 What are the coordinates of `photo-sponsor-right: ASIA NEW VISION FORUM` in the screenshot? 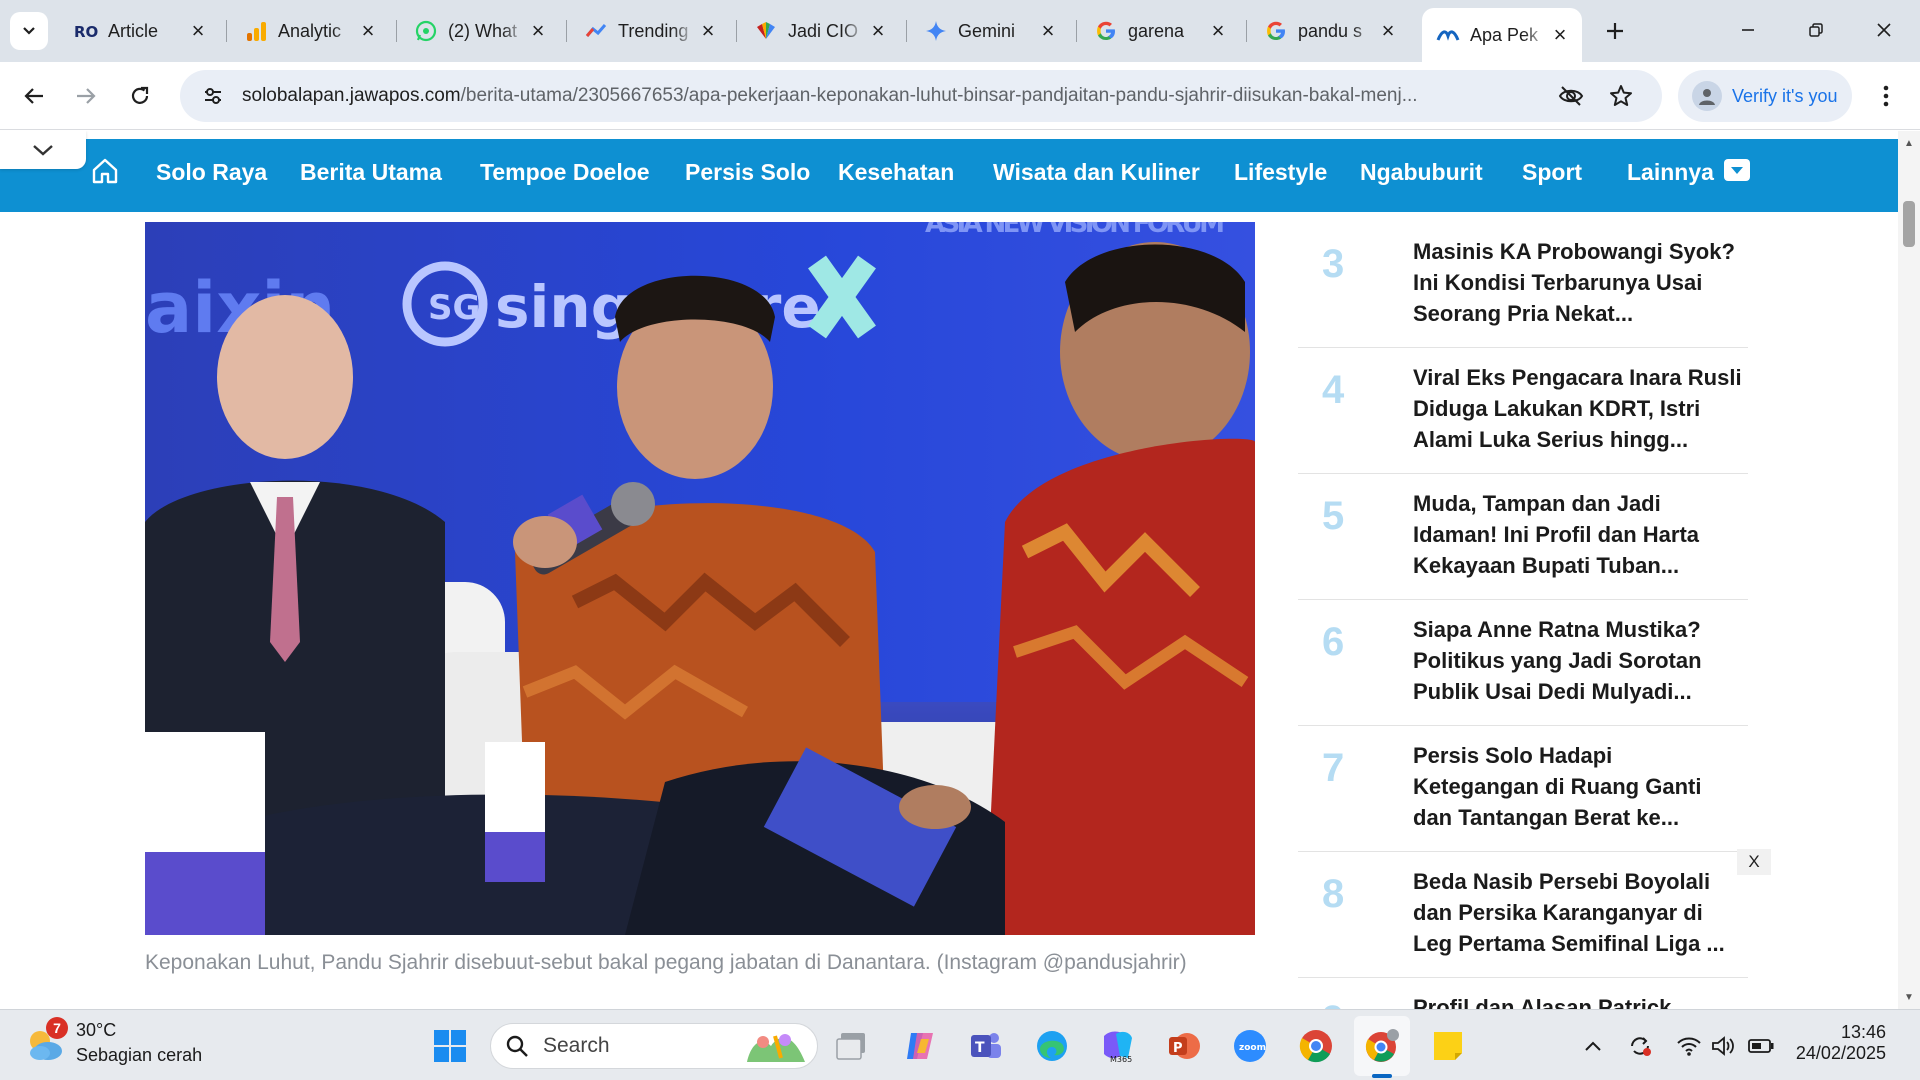 It's located at (1075, 230).